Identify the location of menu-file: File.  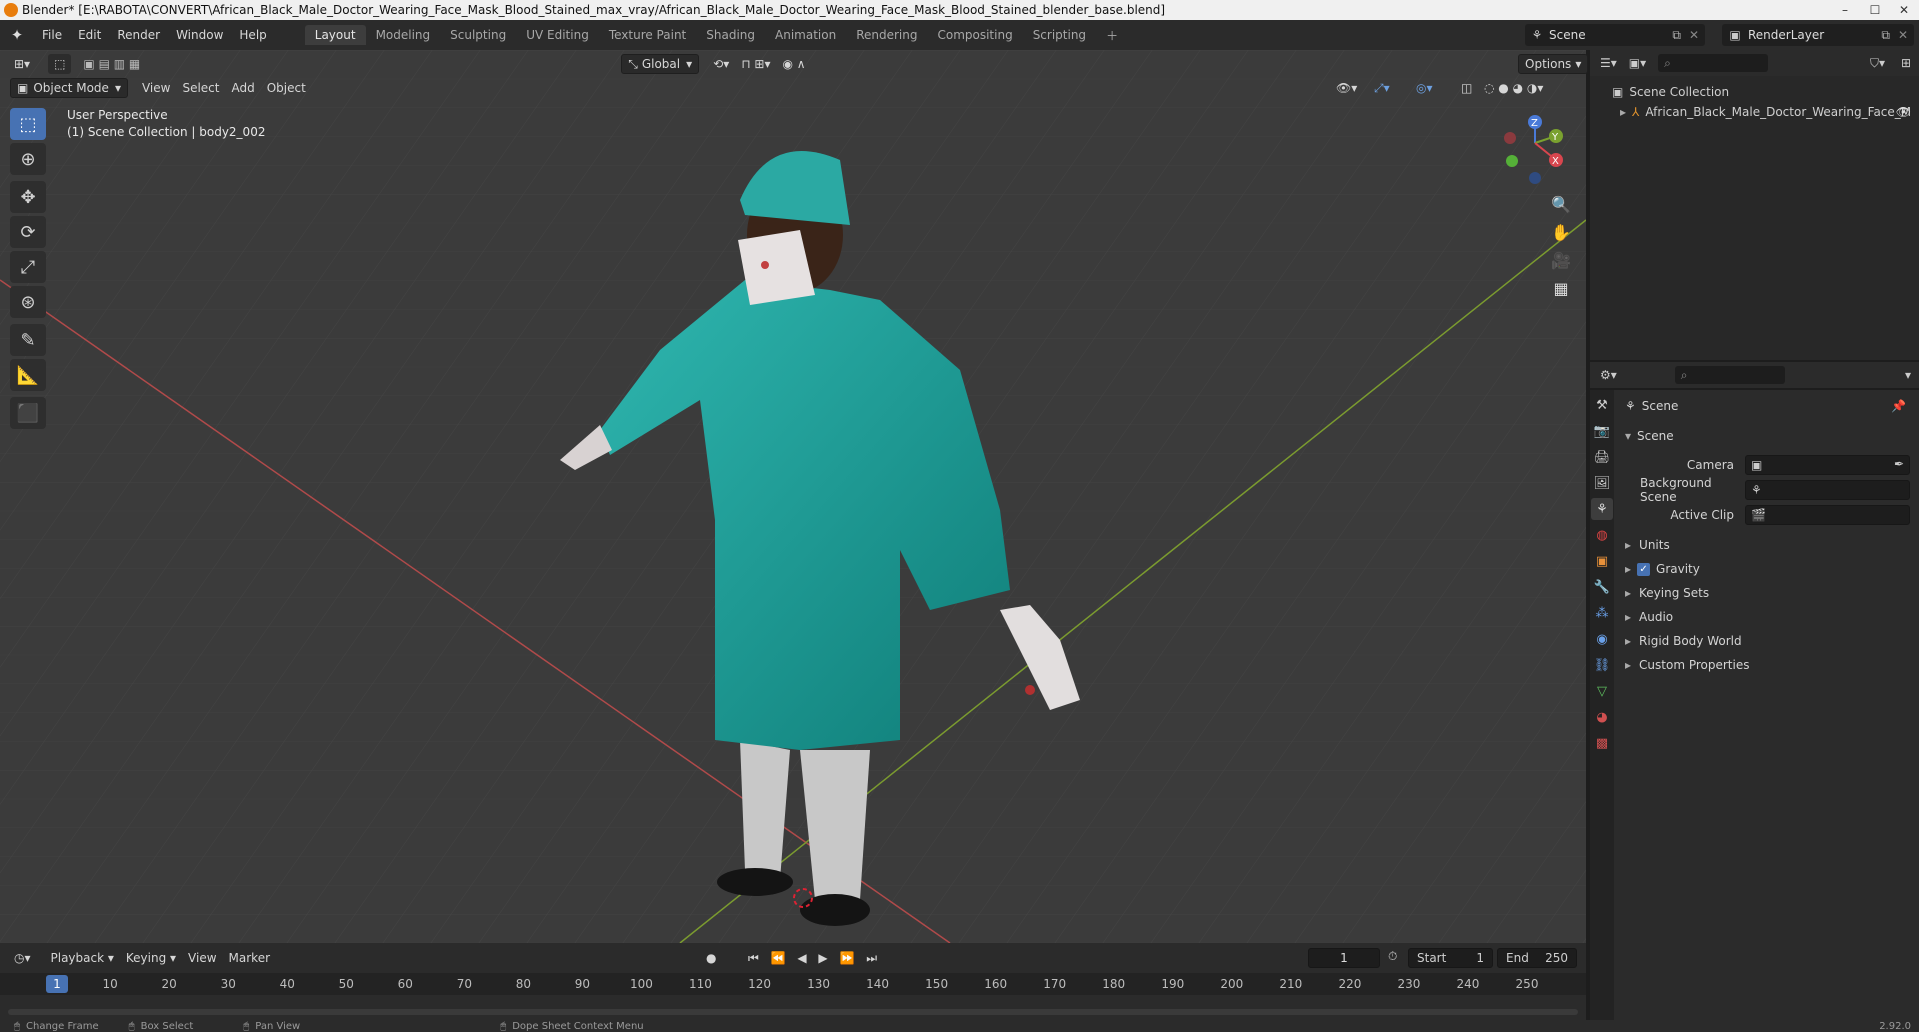
(52, 35).